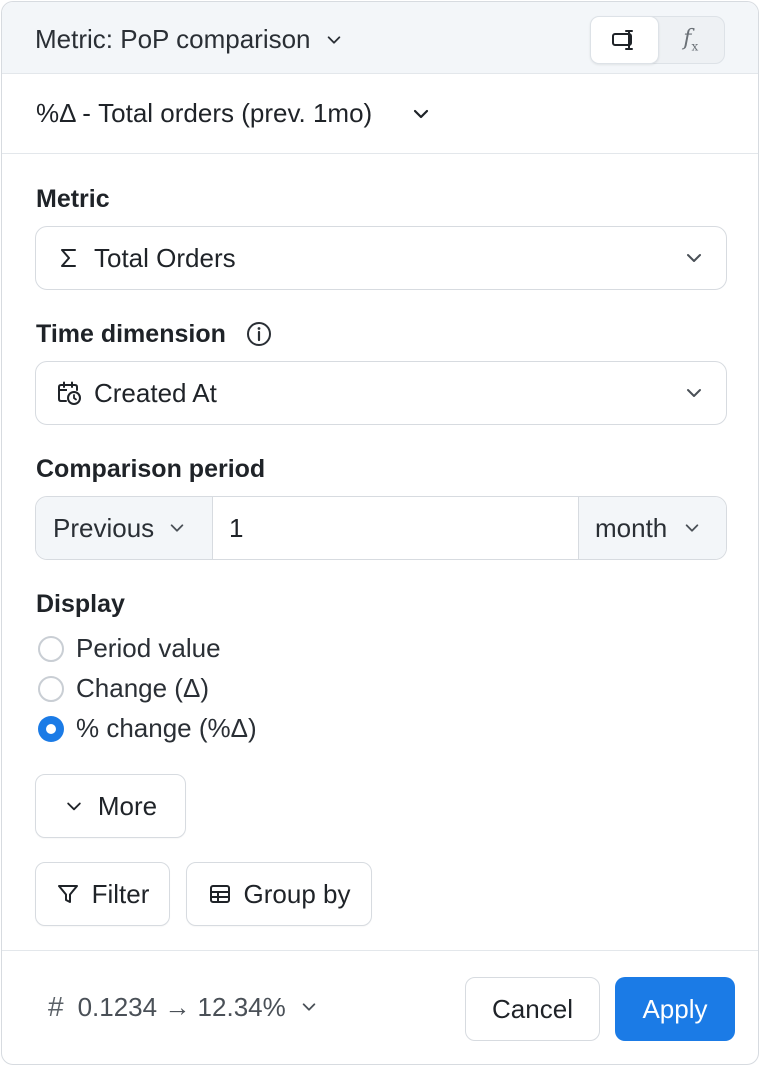 The image size is (760, 1066). Describe the element at coordinates (532, 1009) in the screenshot. I see `cancel-button: Cancel` at that location.